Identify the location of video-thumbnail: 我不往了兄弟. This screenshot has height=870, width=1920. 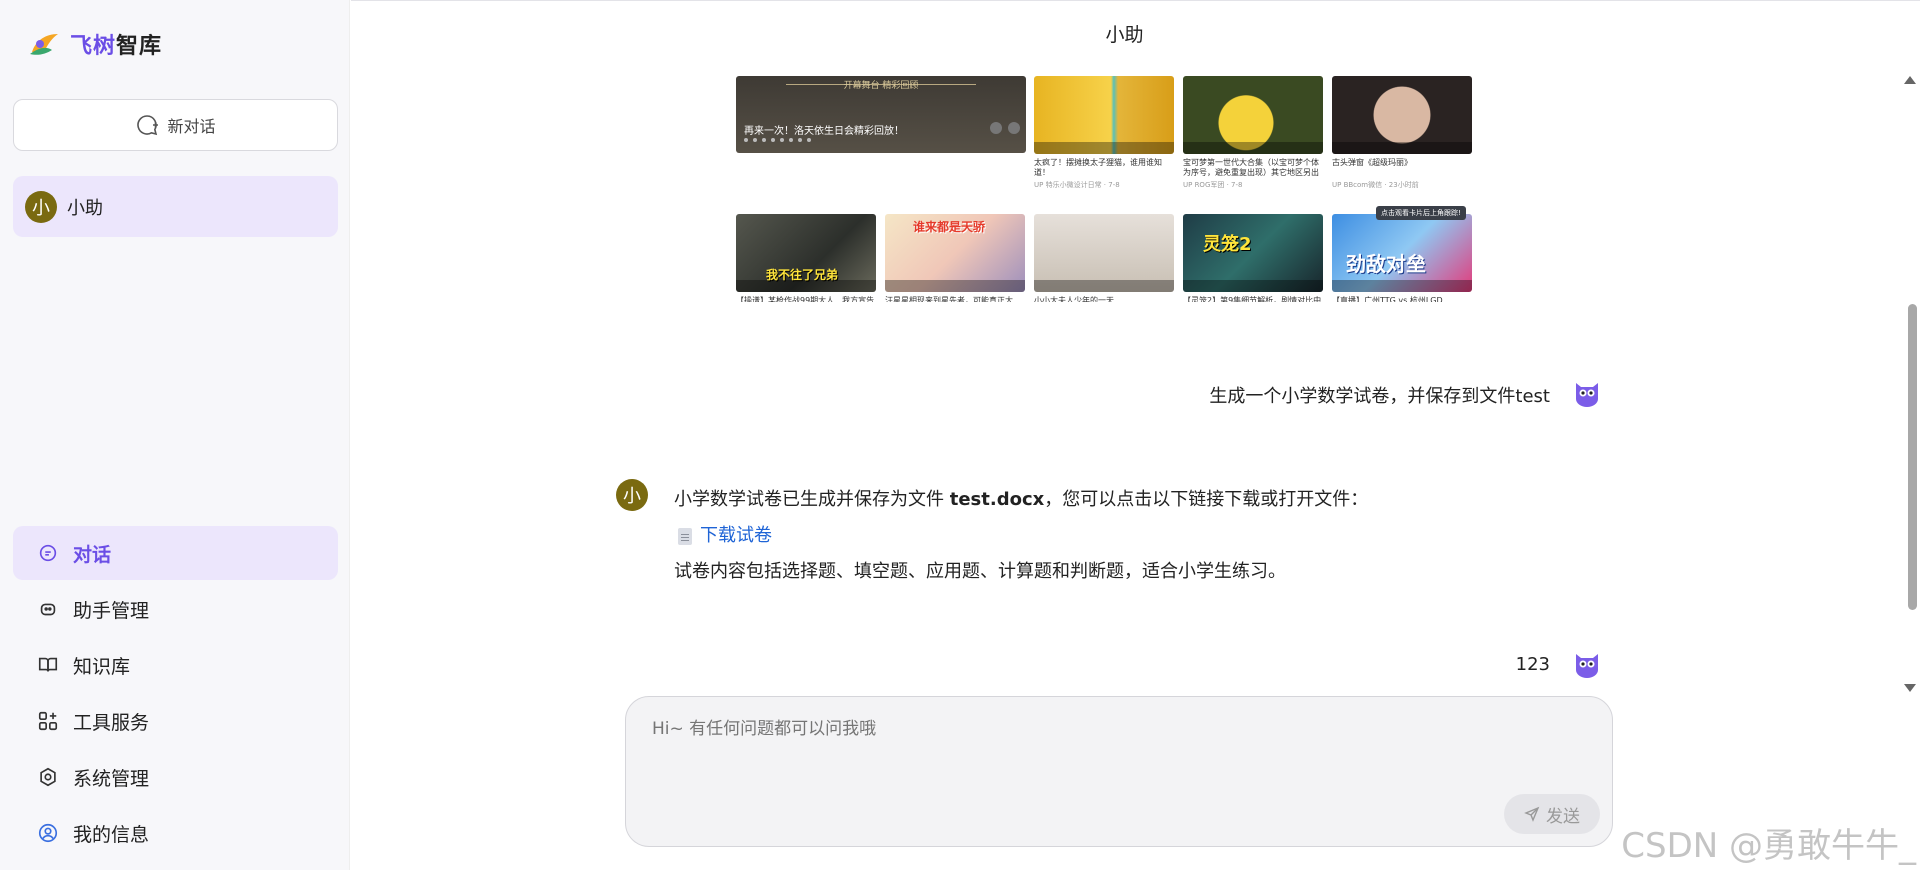
(806, 253).